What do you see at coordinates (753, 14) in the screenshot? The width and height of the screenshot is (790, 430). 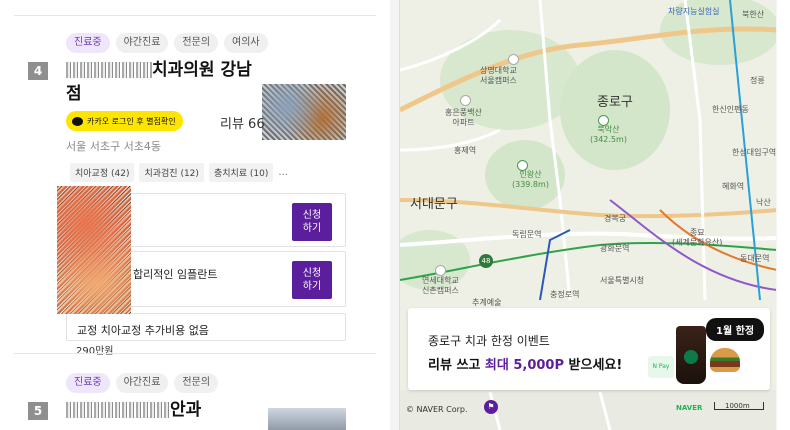 I see `map-label-bukhan: 북한산` at bounding box center [753, 14].